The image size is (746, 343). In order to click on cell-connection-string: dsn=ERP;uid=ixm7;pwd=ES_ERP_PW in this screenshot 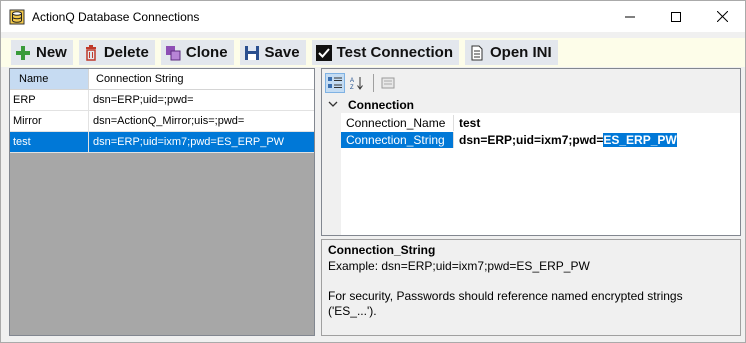, I will do `click(201, 142)`.